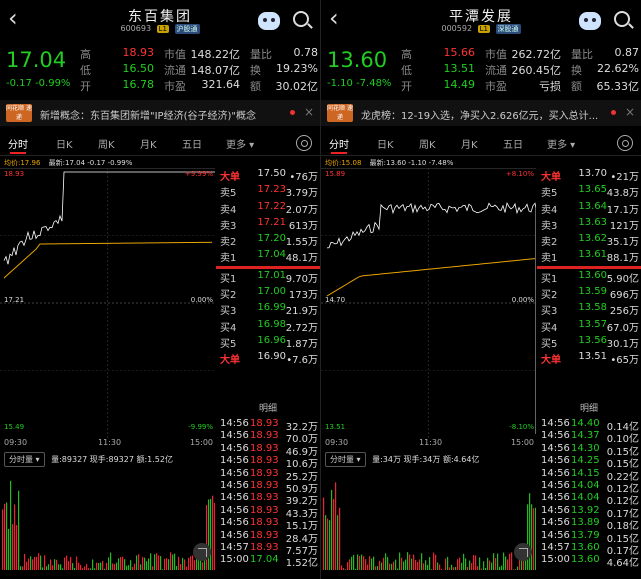  I want to click on bid-row: 买5 13.56 30.1万, so click(589, 343).